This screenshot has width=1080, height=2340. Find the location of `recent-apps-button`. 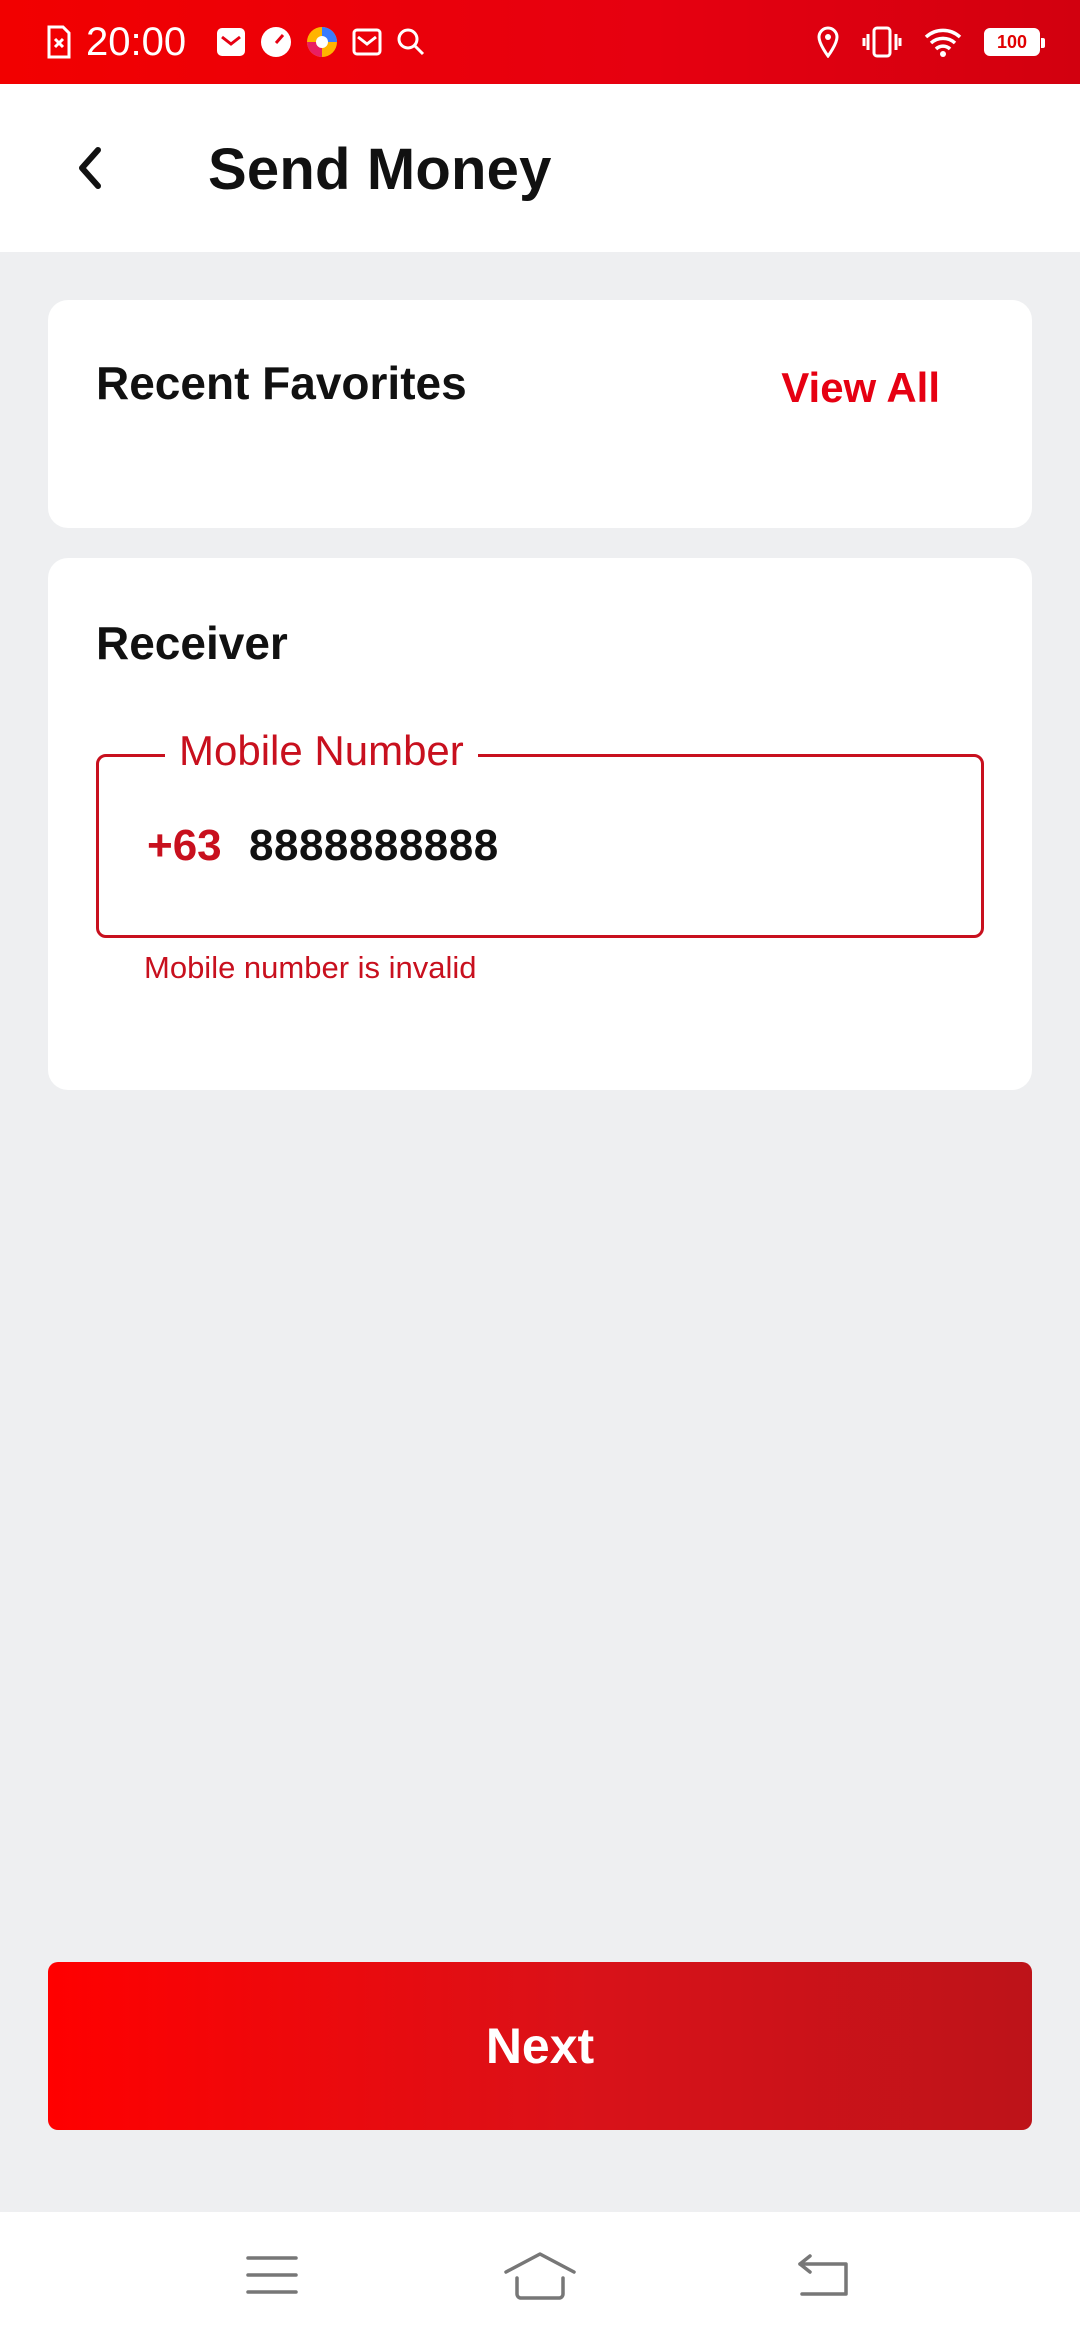

recent-apps-button is located at coordinates (272, 2277).